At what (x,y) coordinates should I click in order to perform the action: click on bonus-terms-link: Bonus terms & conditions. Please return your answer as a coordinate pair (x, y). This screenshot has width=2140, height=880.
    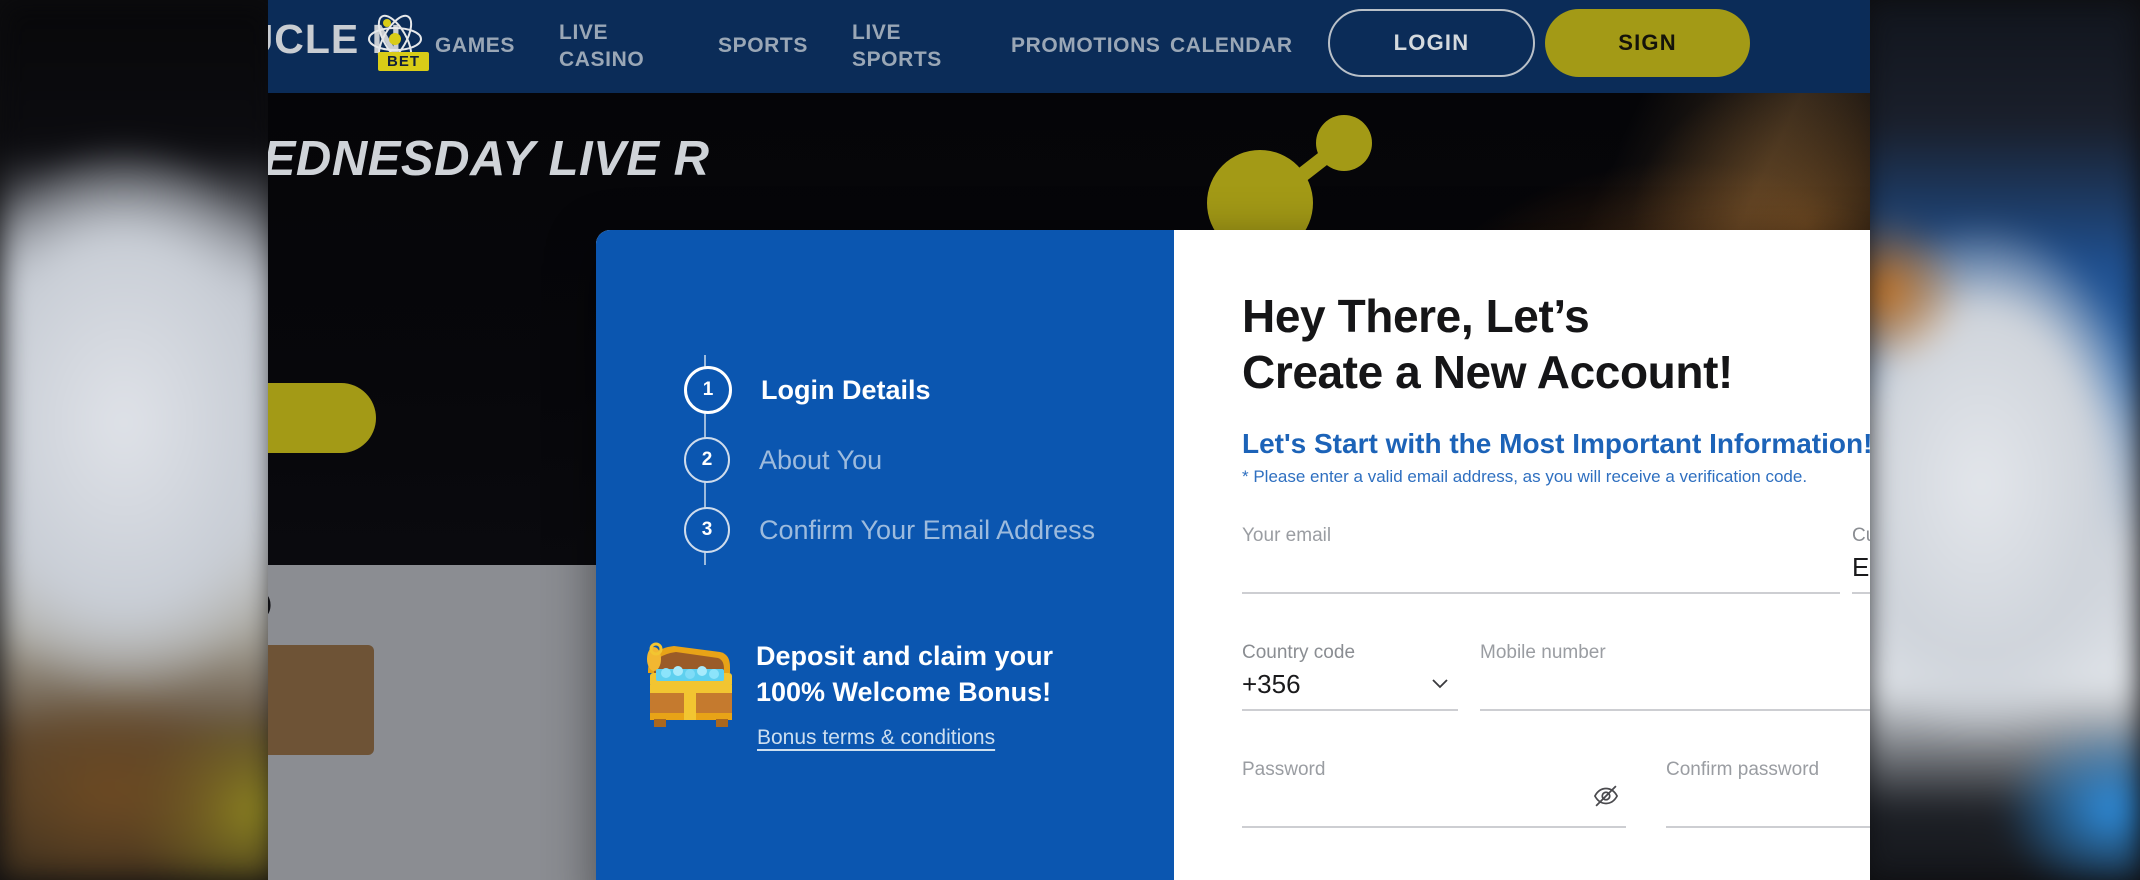
    Looking at the image, I should click on (876, 738).